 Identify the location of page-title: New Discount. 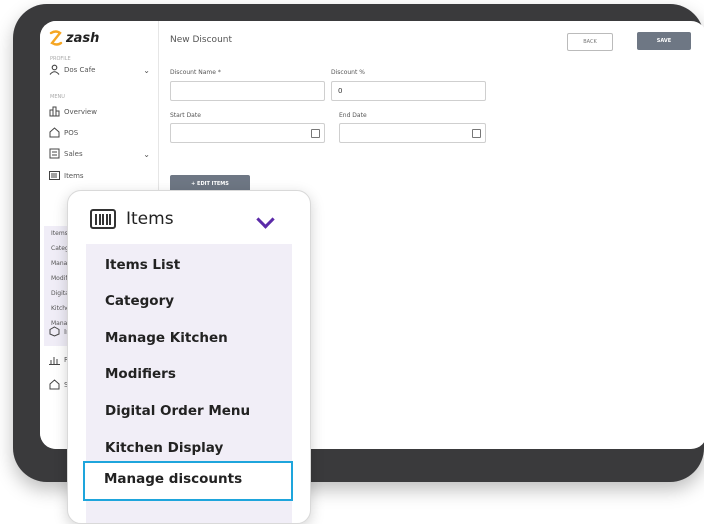
(201, 40).